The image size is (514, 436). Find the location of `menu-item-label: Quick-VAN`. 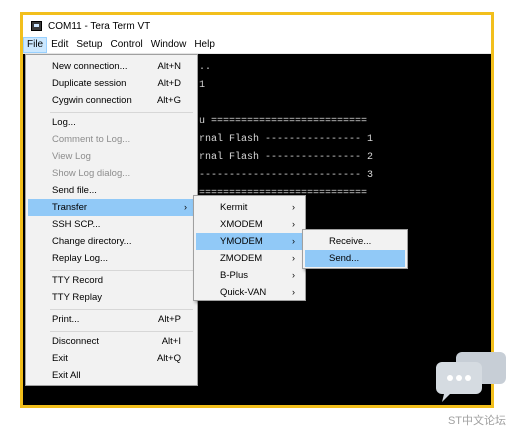

menu-item-label: Quick-VAN is located at coordinates (243, 292).